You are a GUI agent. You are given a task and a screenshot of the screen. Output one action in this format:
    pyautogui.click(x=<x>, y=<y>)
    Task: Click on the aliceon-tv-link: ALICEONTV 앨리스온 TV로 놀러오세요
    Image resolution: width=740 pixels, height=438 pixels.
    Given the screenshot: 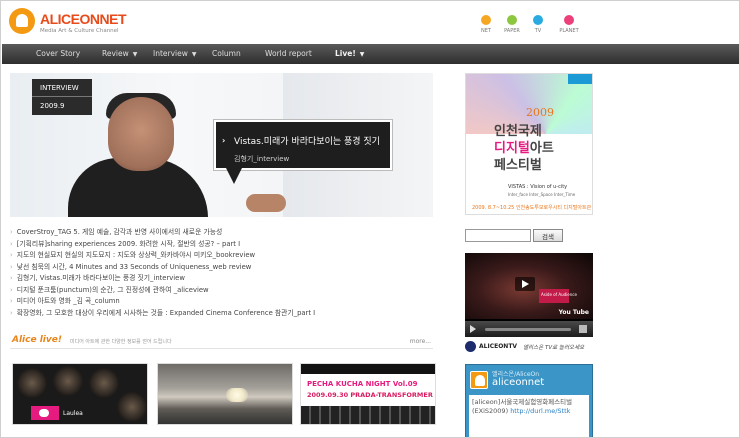 What is the action you would take?
    pyautogui.click(x=529, y=347)
    